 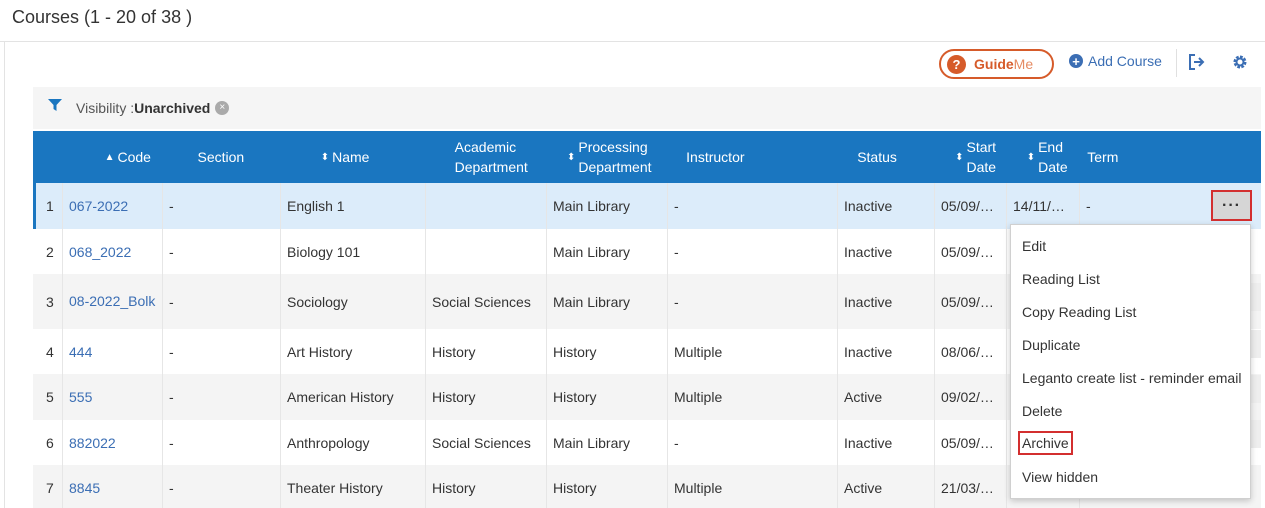 What do you see at coordinates (504, 157) in the screenshot?
I see `header-academic-department: Academic Department` at bounding box center [504, 157].